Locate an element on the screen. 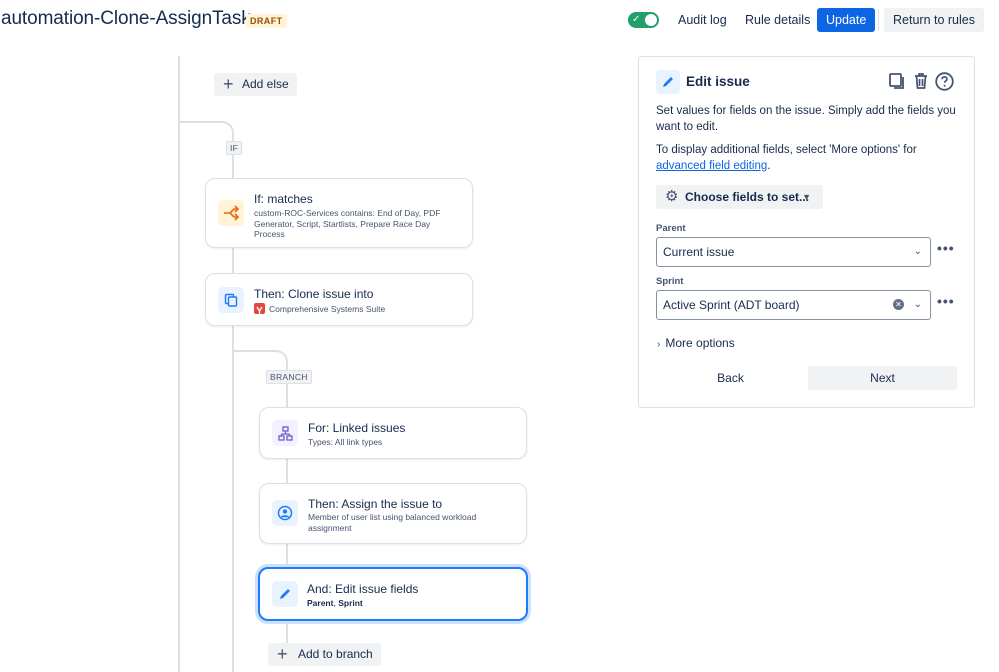  header-divider is located at coordinates (878, 20).